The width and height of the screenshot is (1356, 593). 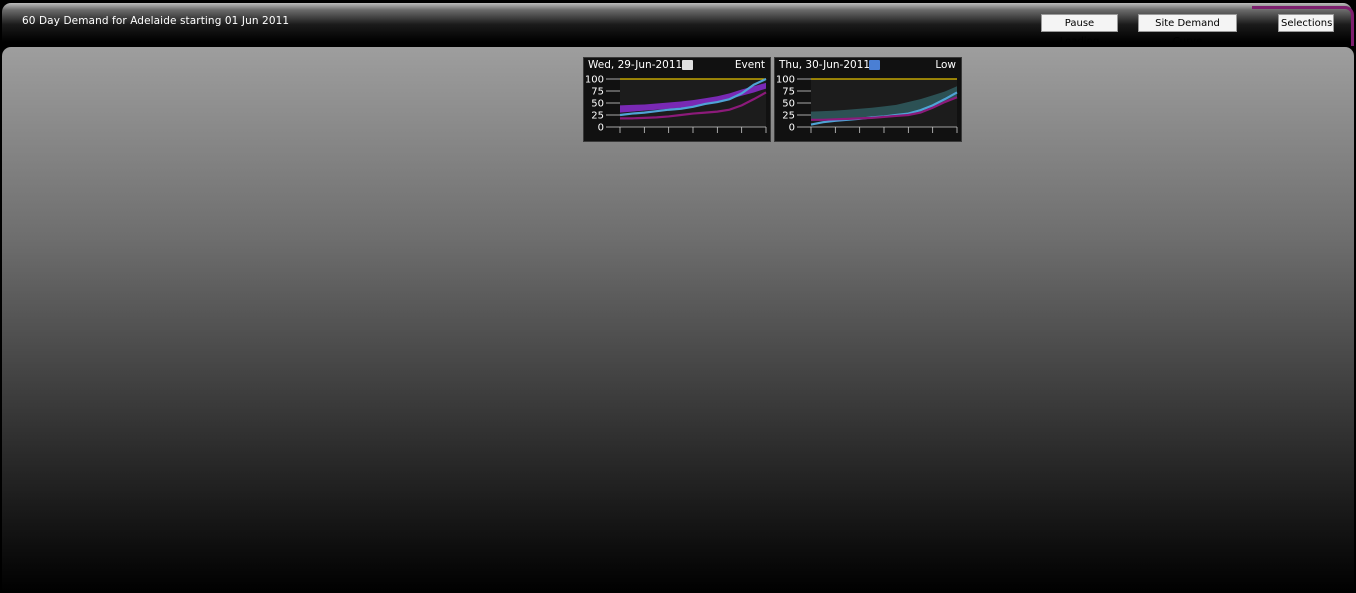 I want to click on pause-loading-button: Pause Loading, so click(x=1079, y=30).